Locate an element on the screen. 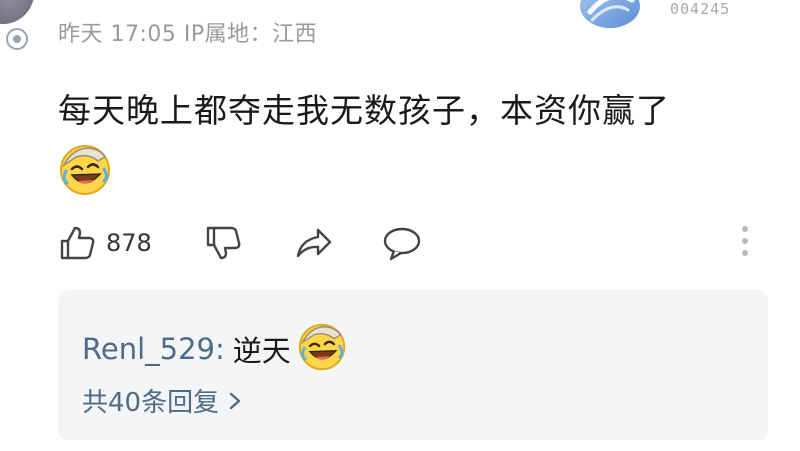  comment-bubble-icon is located at coordinates (402, 244).